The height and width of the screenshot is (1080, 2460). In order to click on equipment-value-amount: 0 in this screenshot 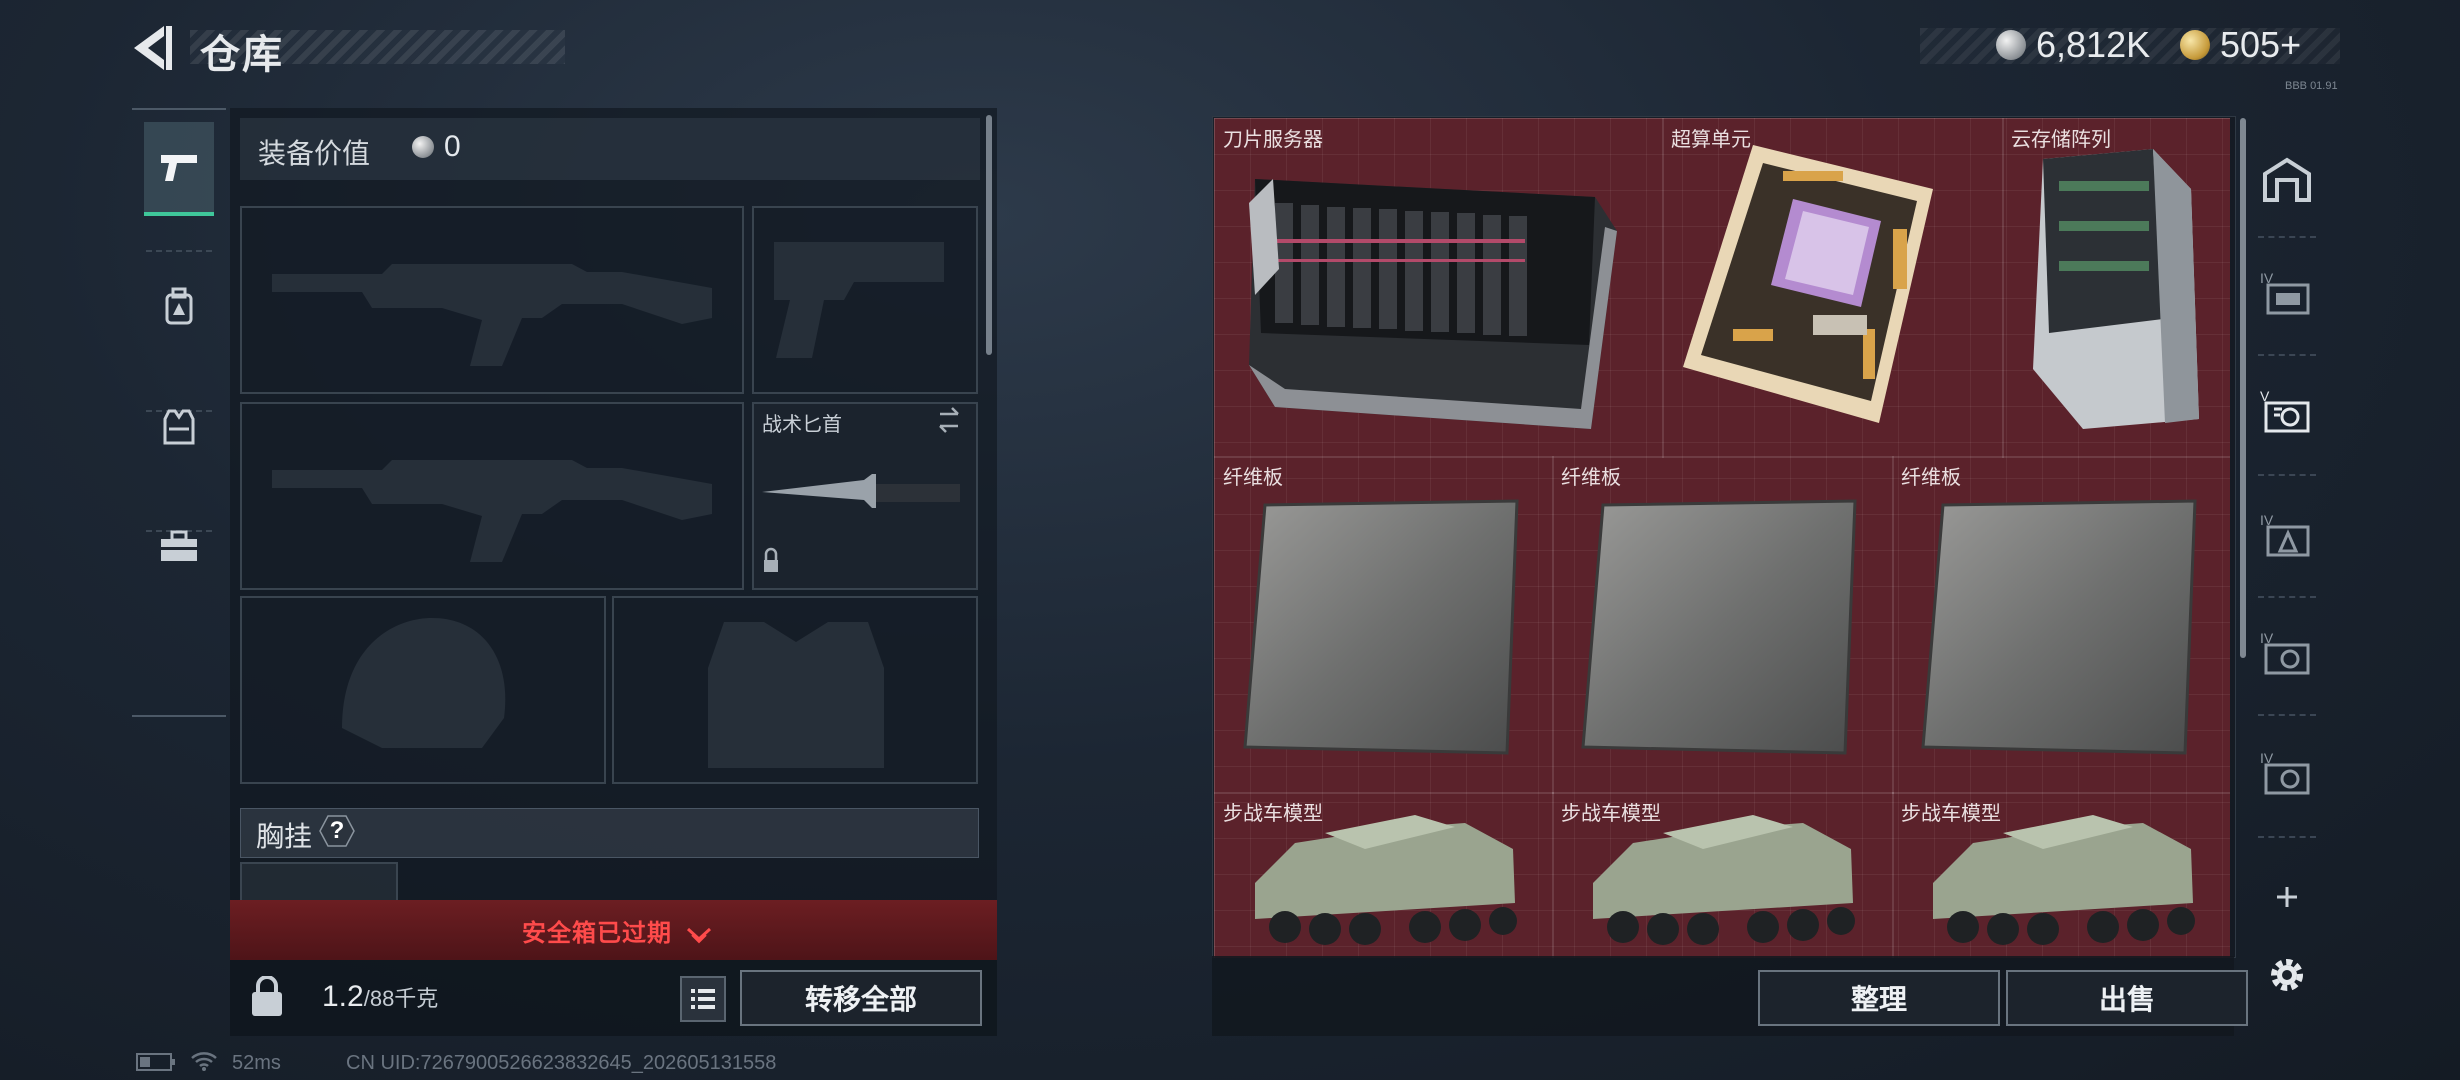, I will do `click(452, 146)`.